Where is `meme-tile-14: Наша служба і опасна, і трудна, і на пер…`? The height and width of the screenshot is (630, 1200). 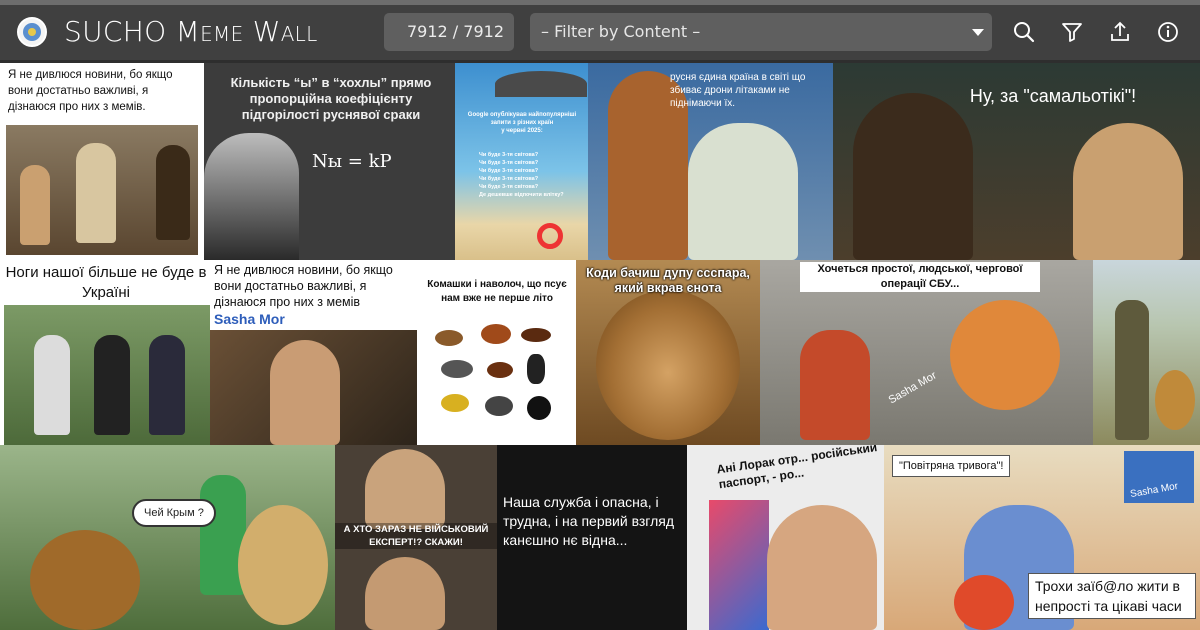
meme-tile-14: Наша служба і опасна, і трудна, і на пер… is located at coordinates (592, 537).